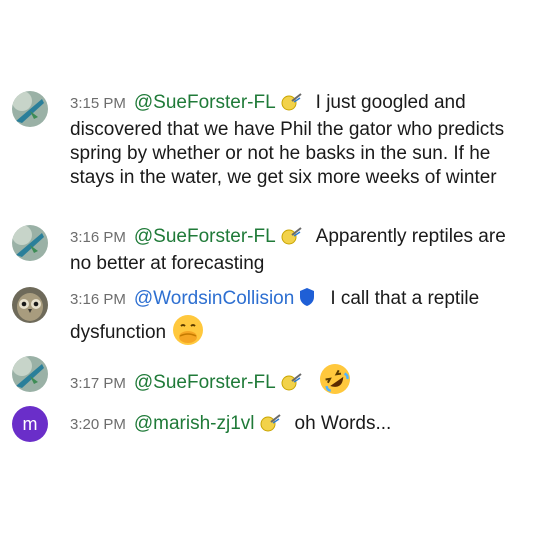 The image size is (540, 540). What do you see at coordinates (307, 300) in the screenshot?
I see `moderator-shield-icon` at bounding box center [307, 300].